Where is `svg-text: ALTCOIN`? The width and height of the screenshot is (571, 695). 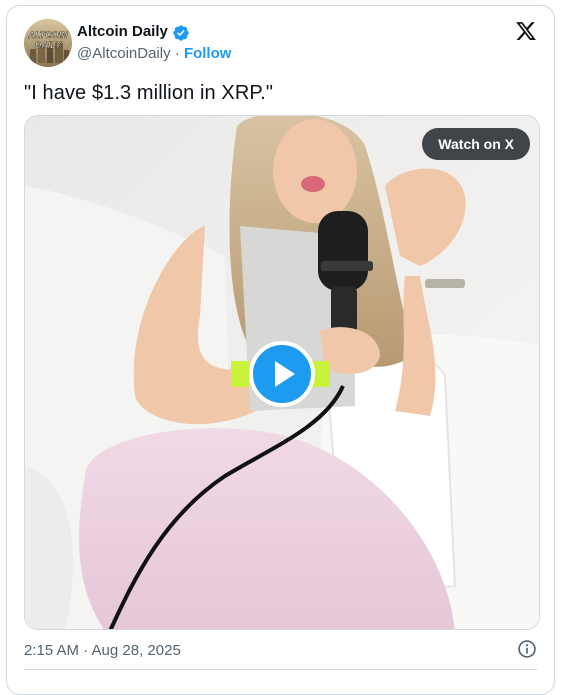
svg-text: ALTCOIN is located at coordinates (47, 35).